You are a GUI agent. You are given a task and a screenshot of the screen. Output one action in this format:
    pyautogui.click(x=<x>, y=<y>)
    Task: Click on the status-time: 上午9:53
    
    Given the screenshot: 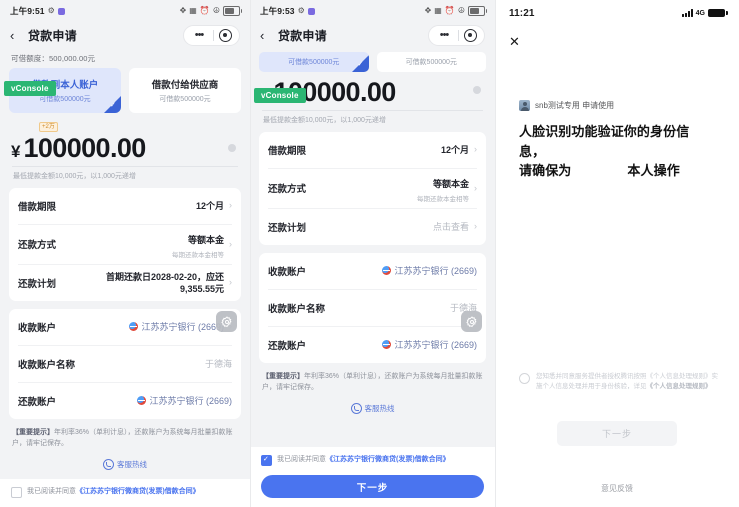 What is the action you would take?
    pyautogui.click(x=277, y=11)
    